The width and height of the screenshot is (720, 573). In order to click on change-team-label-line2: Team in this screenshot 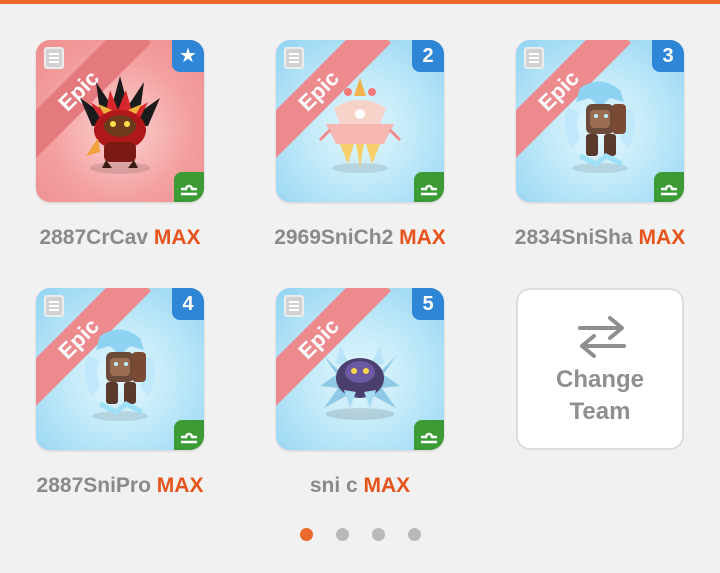, I will do `click(600, 411)`.